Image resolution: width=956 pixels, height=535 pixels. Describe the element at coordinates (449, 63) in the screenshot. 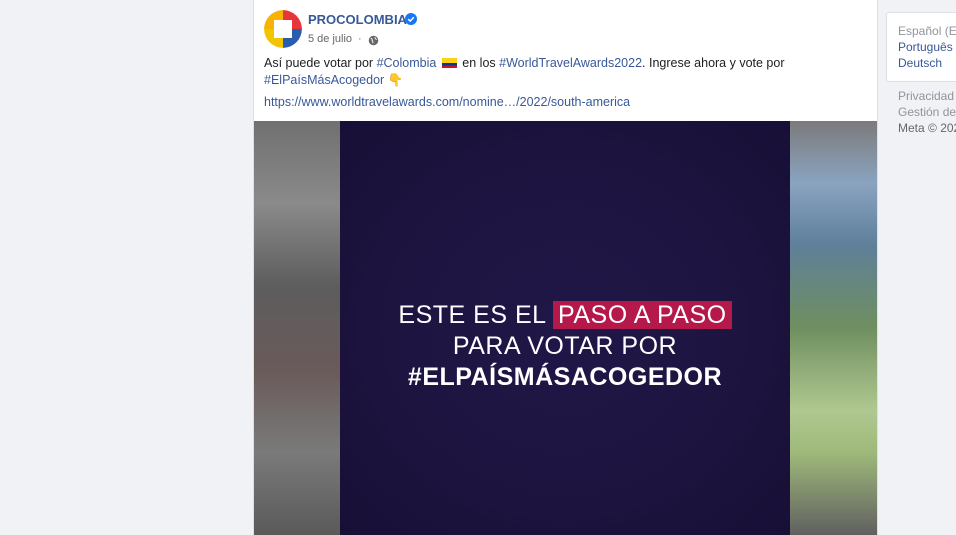

I see `colombia-flag-icon` at that location.